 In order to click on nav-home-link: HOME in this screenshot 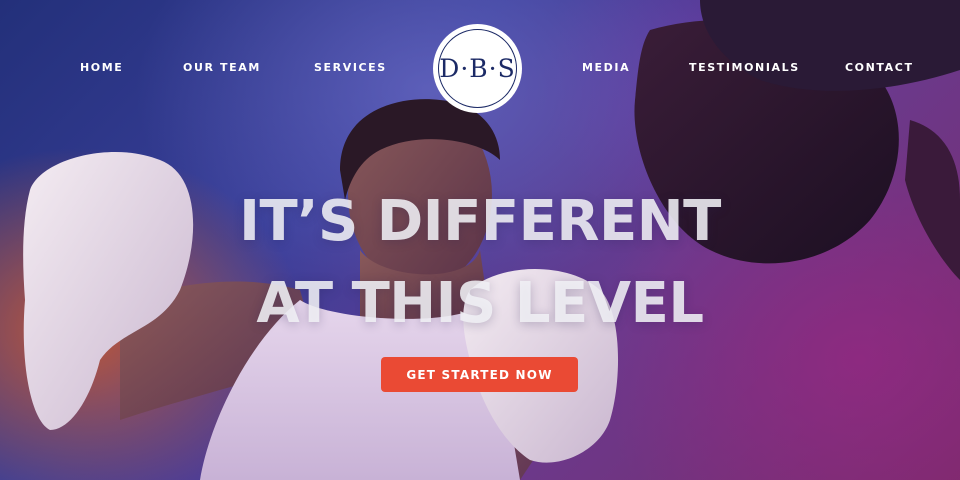, I will do `click(101, 67)`.